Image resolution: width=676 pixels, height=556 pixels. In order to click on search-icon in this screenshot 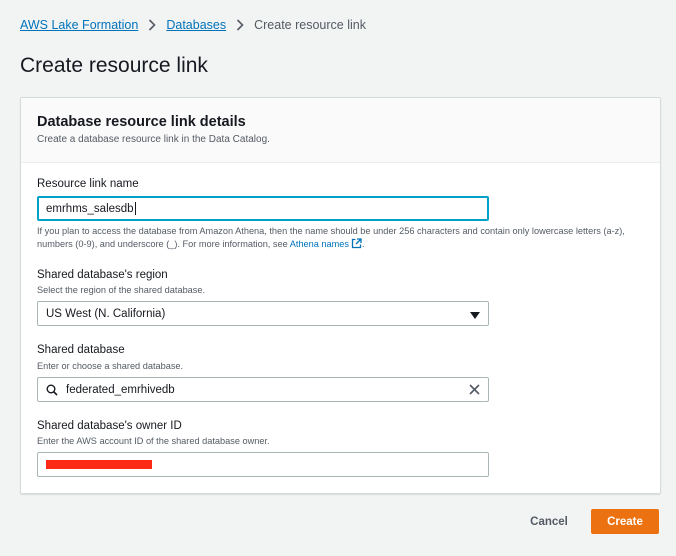, I will do `click(52, 390)`.